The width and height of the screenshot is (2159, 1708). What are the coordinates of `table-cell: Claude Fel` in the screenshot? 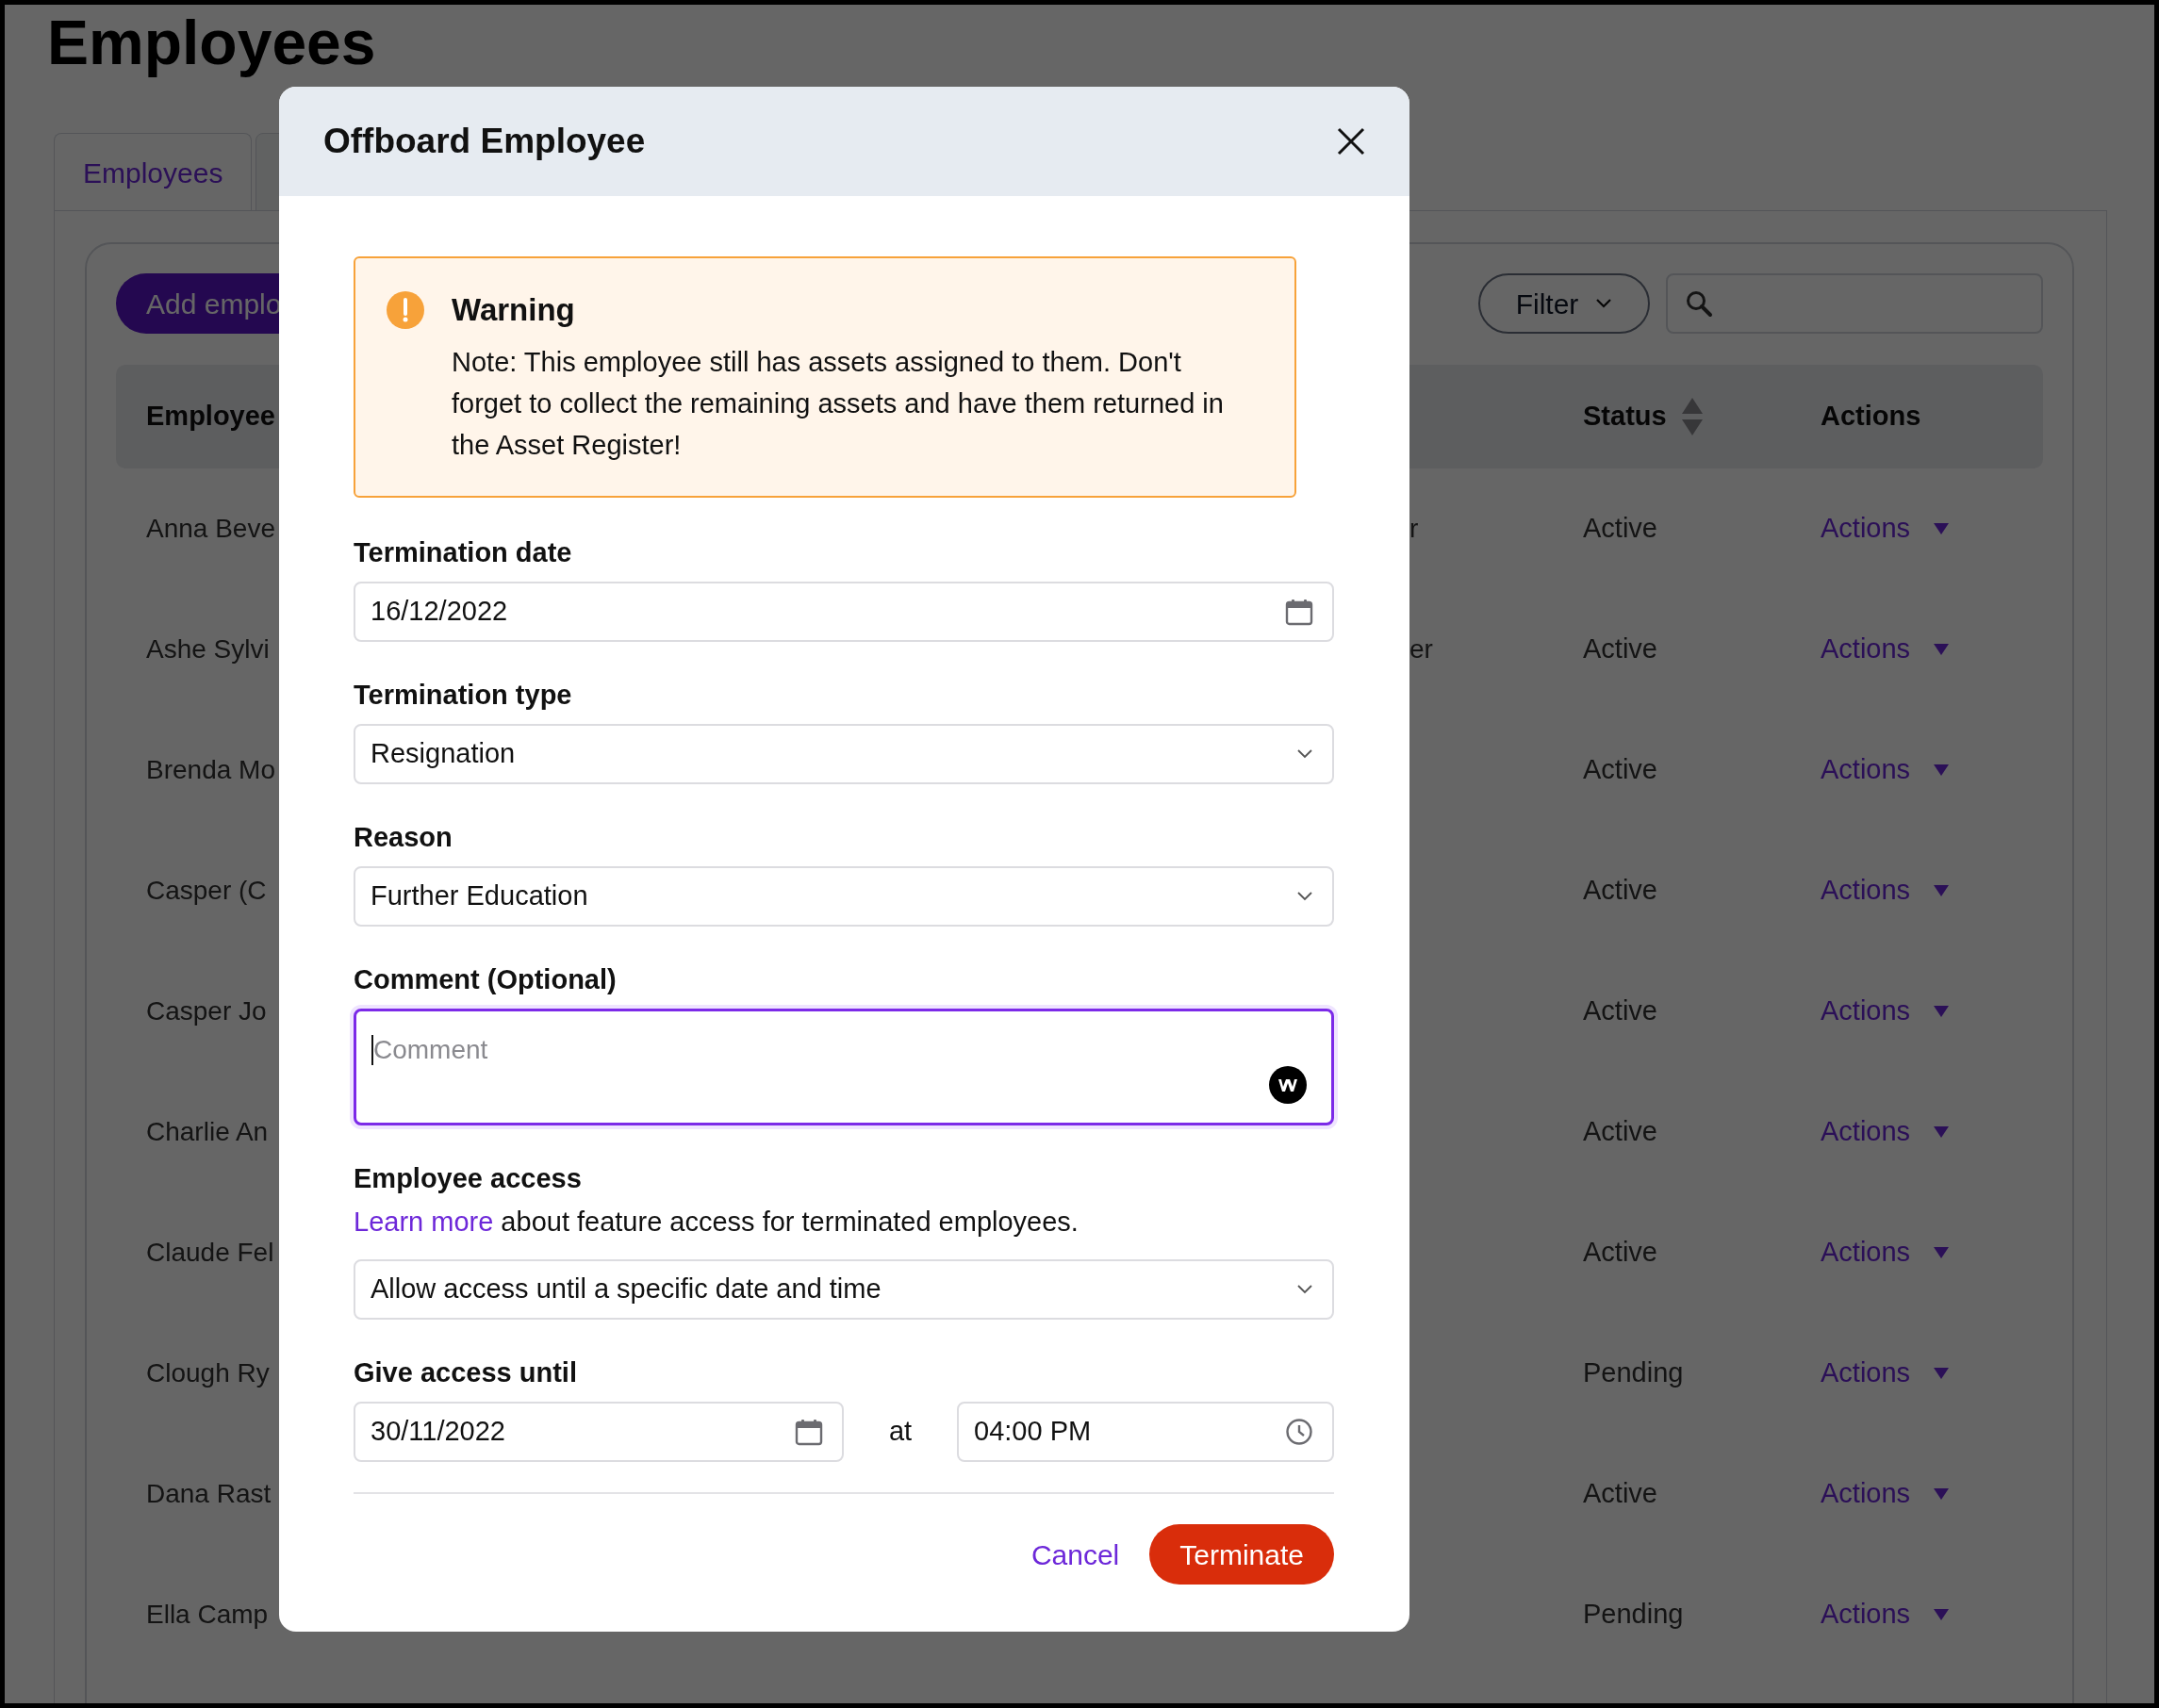 It's located at (210, 1252).